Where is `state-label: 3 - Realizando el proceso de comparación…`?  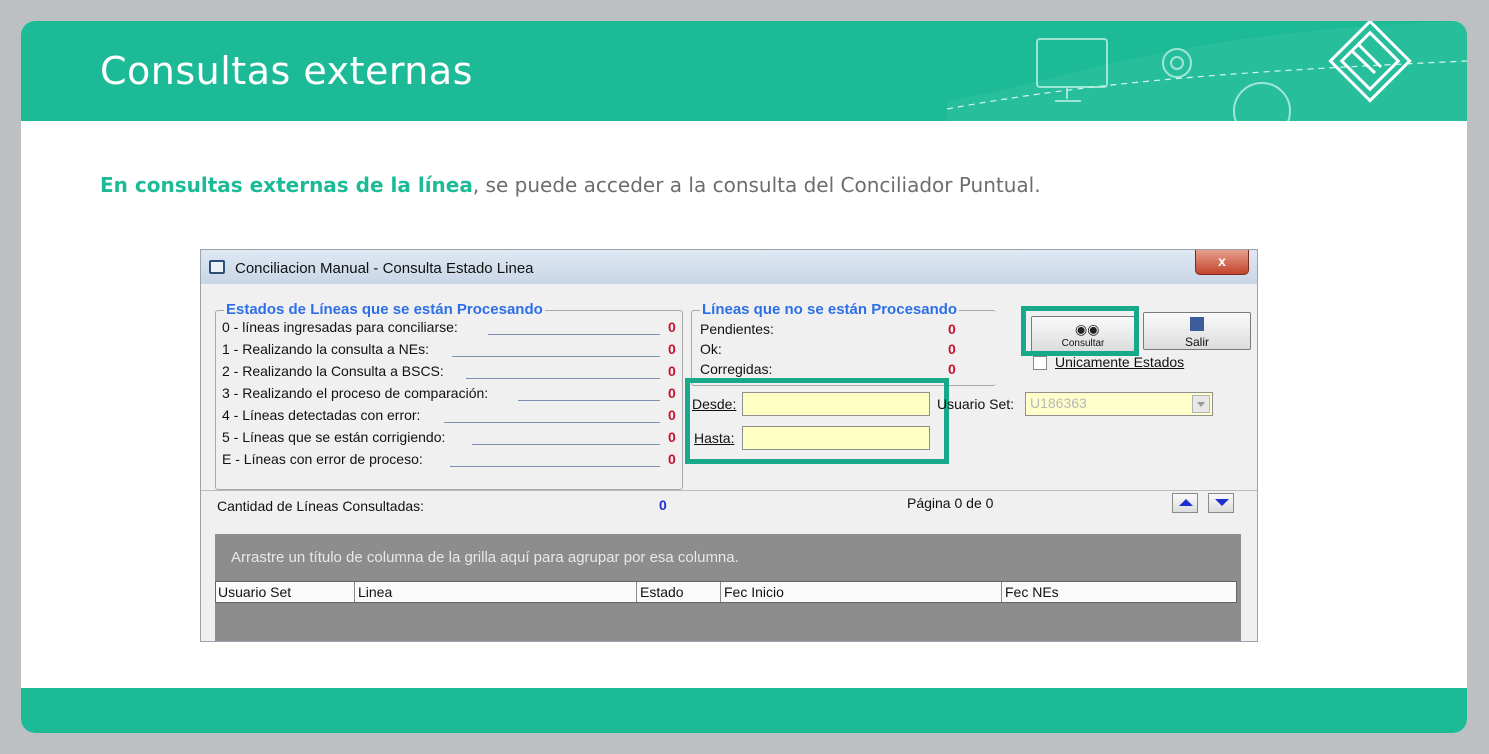
state-label: 3 - Realizando el proceso de comparación… is located at coordinates (355, 393).